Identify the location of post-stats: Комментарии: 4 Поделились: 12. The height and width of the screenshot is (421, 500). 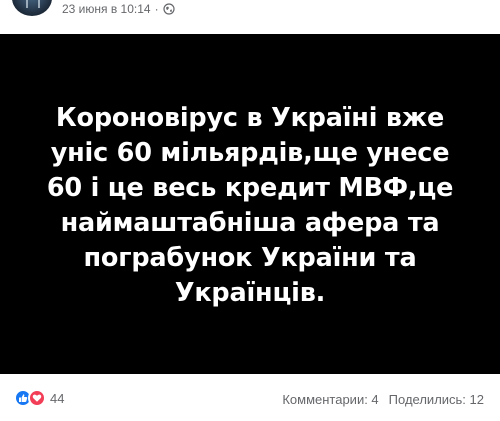
(383, 399).